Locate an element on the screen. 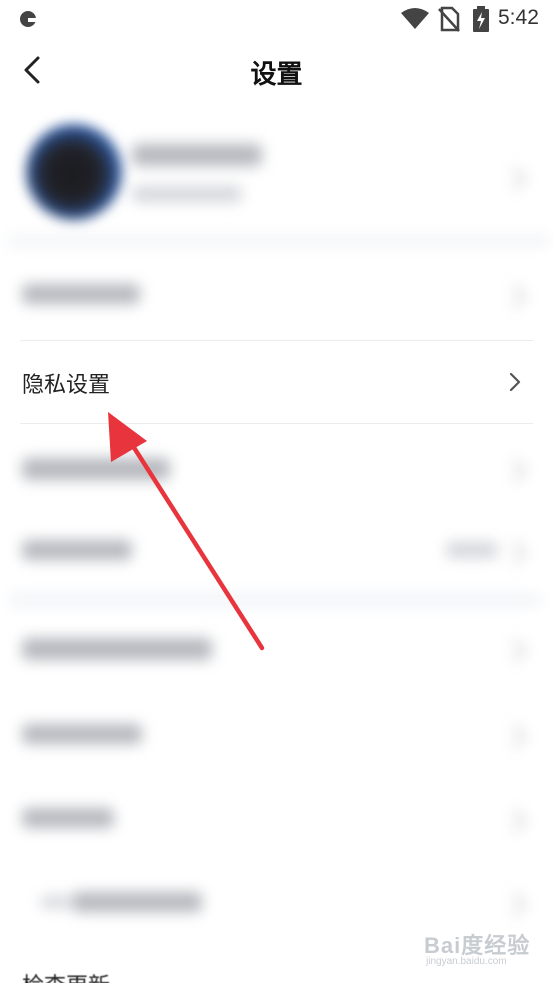 This screenshot has width=553, height=983. chevron-right-icon is located at coordinates (515, 382).